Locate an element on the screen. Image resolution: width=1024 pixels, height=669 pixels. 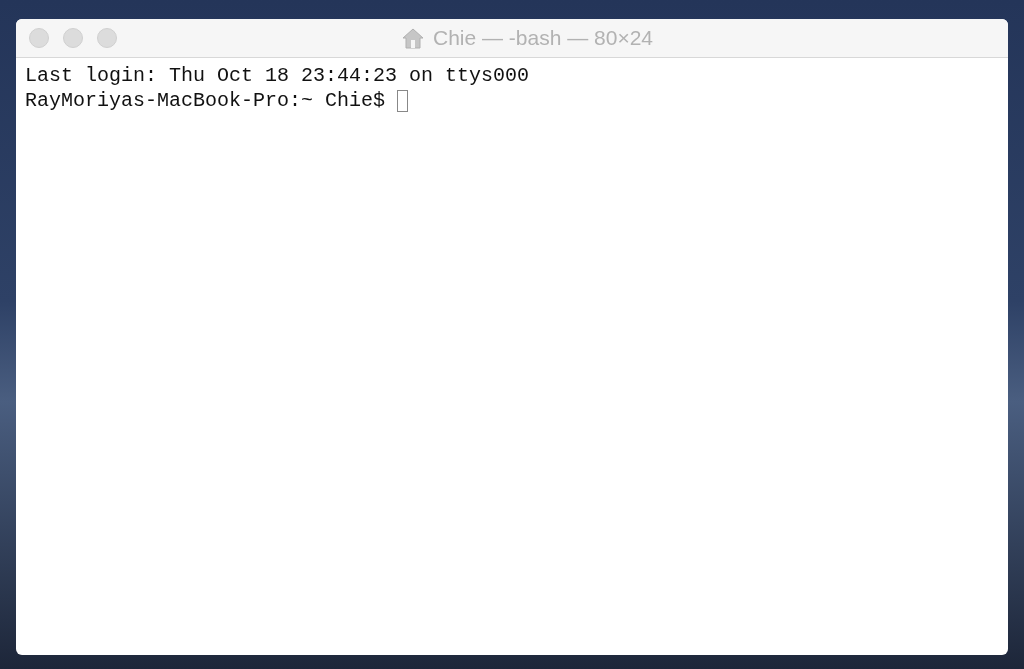
zoom-button is located at coordinates (107, 38).